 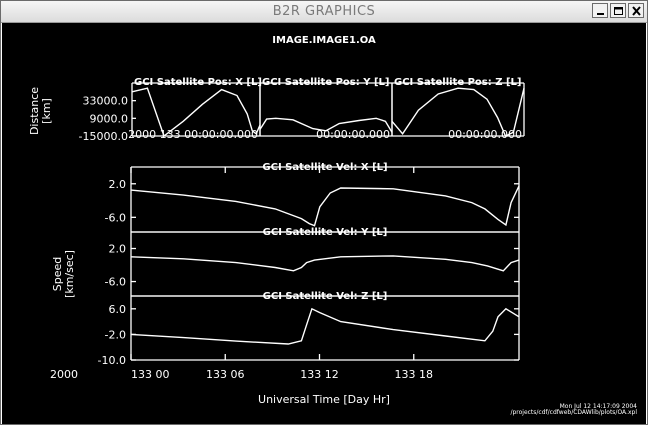 I want to click on minimize-icon, so click(x=600, y=14).